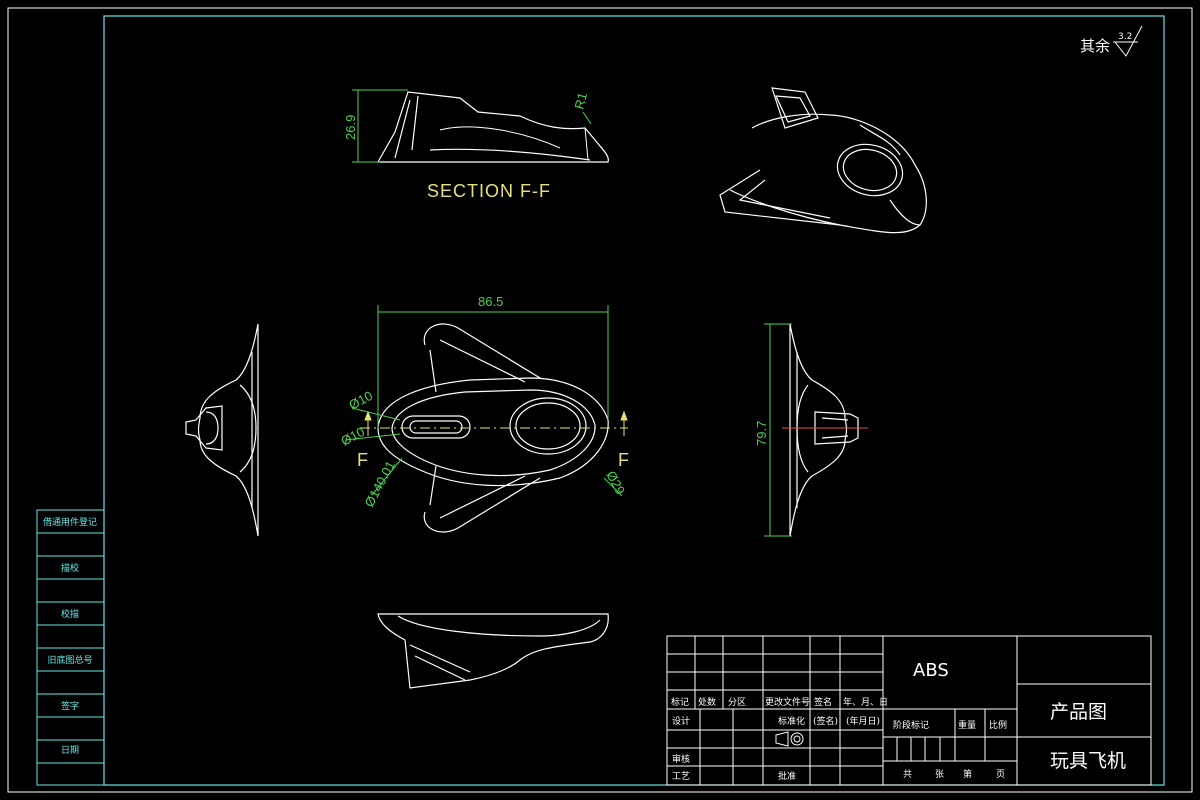  Describe the element at coordinates (1078, 712) in the screenshot. I see `drawing-type: 产品图` at that location.